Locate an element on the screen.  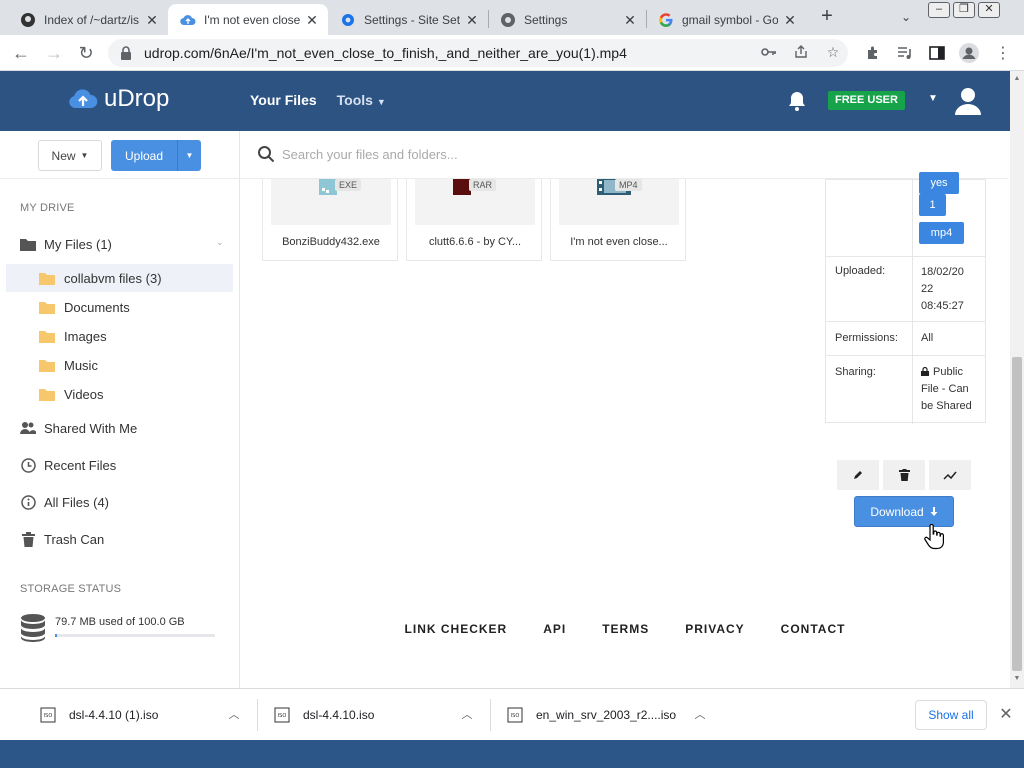
sidebar-item-shared-with-me: Shared With Me is located at coordinates (126, 428).